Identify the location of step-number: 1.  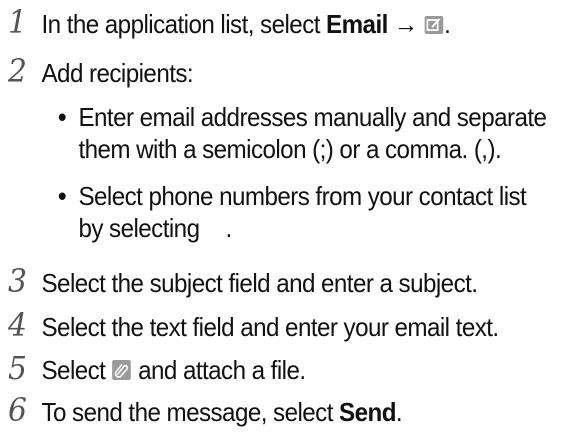
(17, 22).